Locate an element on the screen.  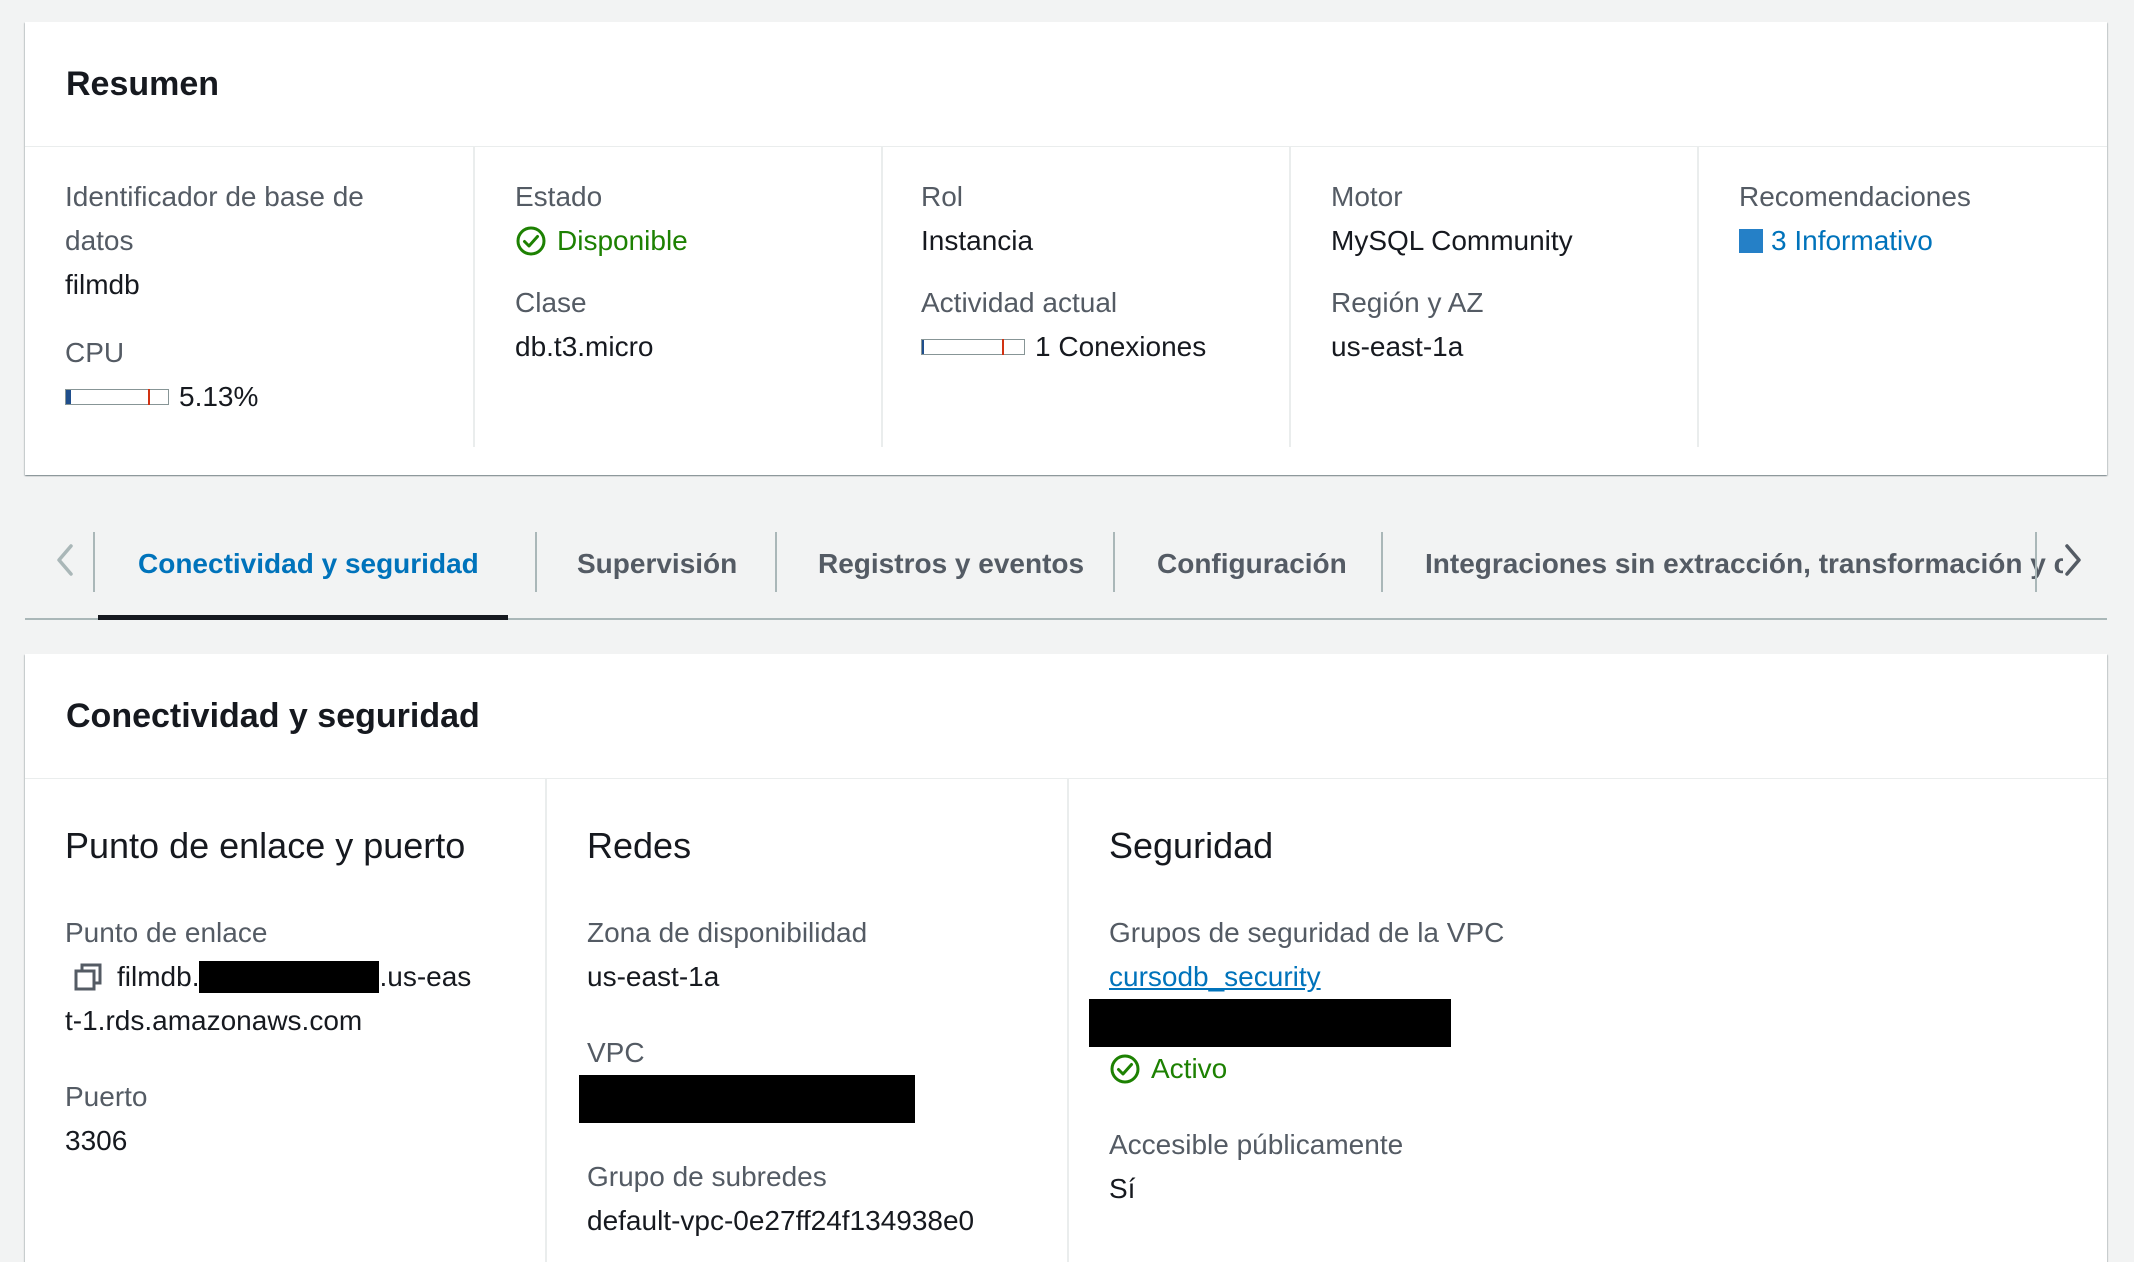
tab-label: Configuración is located at coordinates (1252, 563).